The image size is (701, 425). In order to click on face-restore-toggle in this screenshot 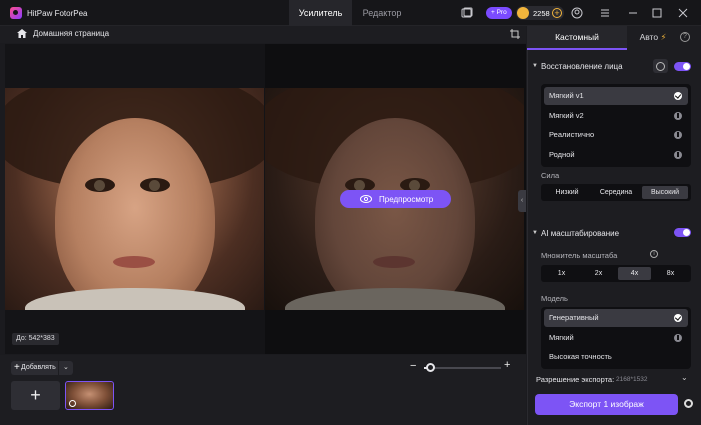, I will do `click(682, 66)`.